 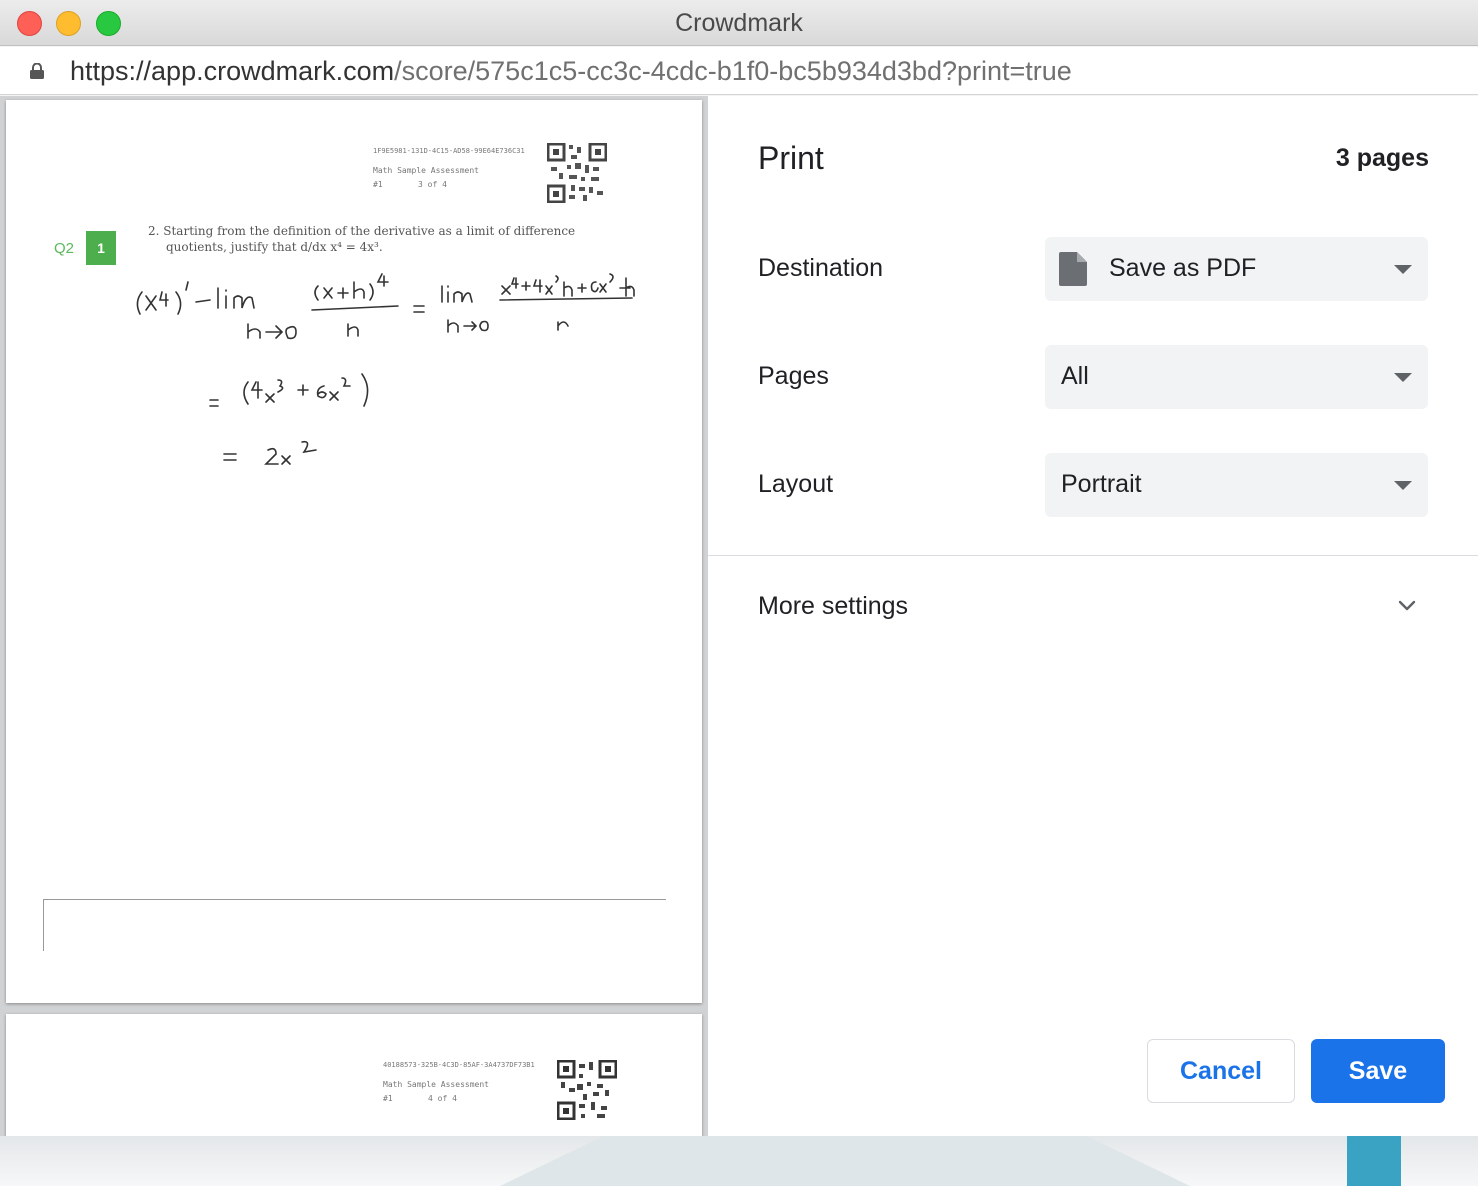 I want to click on destination-label: Destination, so click(x=821, y=268).